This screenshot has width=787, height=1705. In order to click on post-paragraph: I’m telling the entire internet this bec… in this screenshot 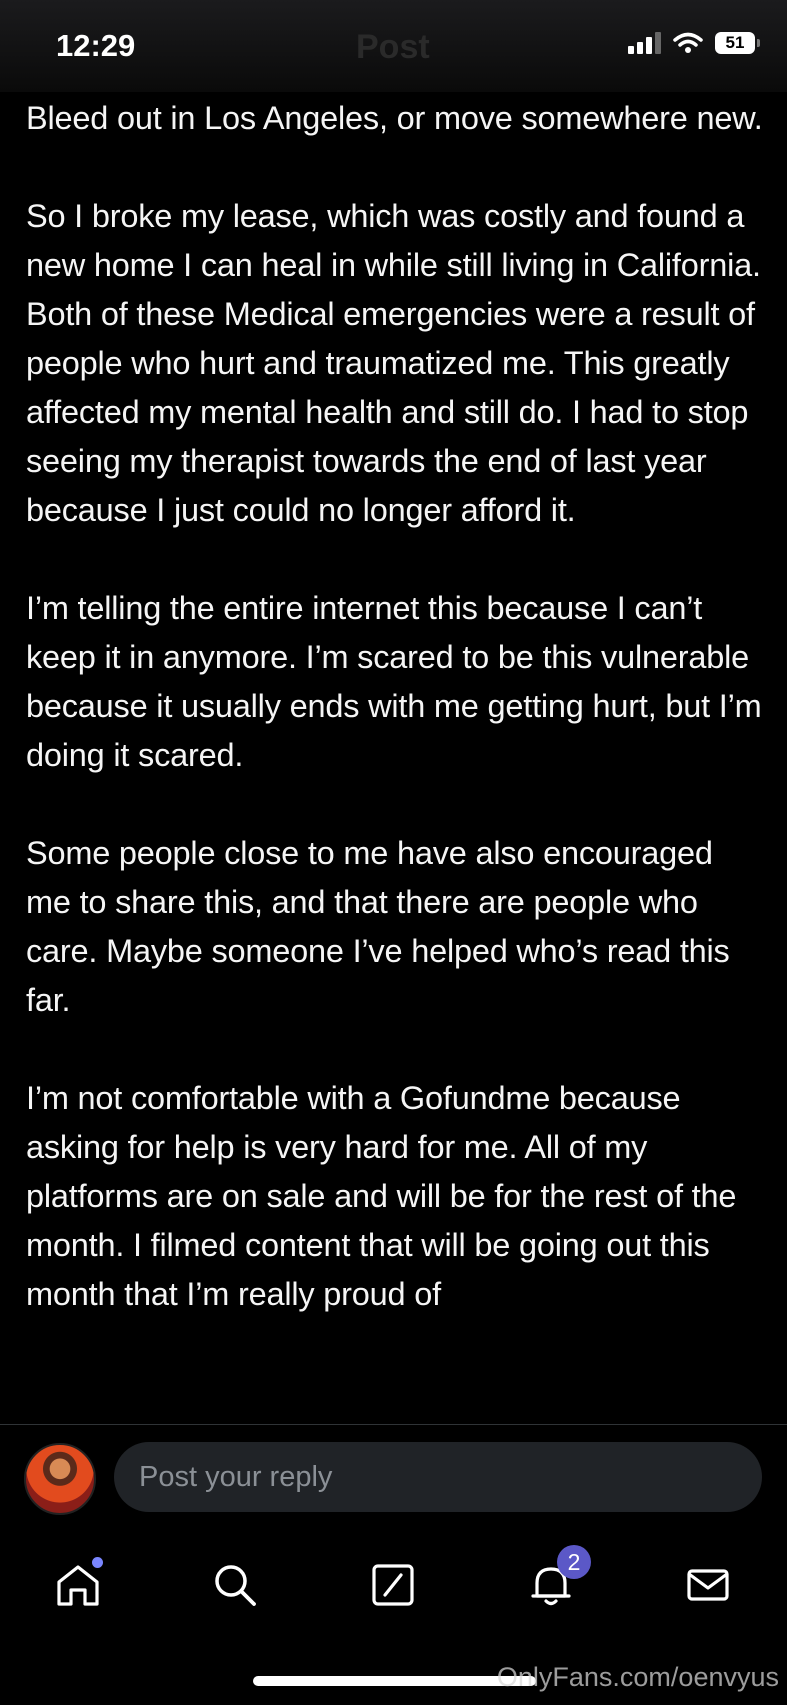, I will do `click(394, 681)`.